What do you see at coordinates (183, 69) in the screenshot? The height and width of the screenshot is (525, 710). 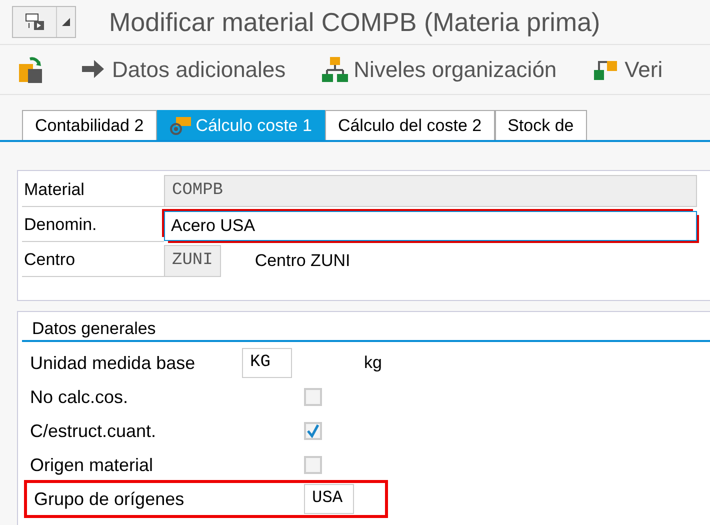 I see `toolbar-button: Datos adicionales` at bounding box center [183, 69].